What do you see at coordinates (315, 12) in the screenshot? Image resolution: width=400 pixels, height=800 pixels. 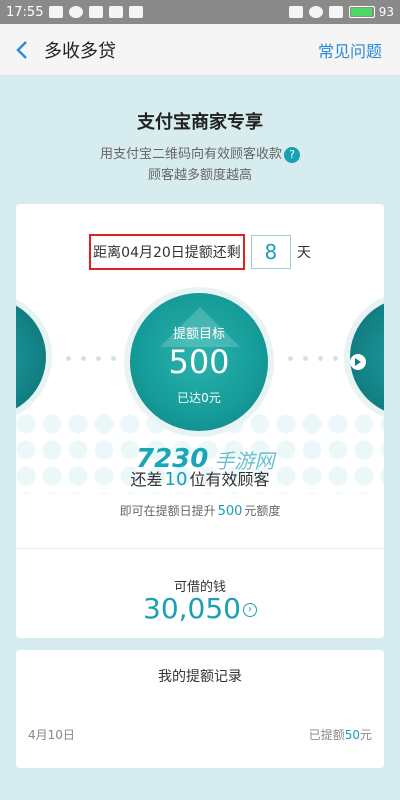 I see `alarm-icon` at bounding box center [315, 12].